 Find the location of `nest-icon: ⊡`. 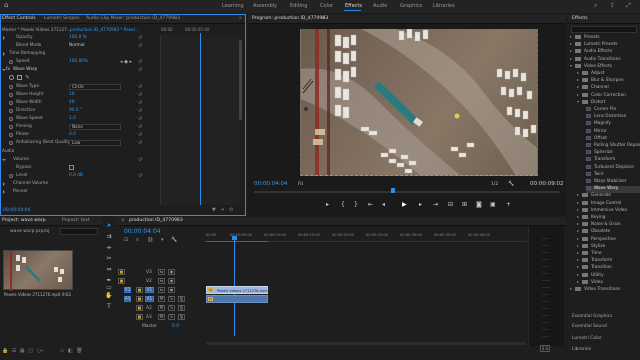

nest-icon: ⊡ is located at coordinates (126, 240).